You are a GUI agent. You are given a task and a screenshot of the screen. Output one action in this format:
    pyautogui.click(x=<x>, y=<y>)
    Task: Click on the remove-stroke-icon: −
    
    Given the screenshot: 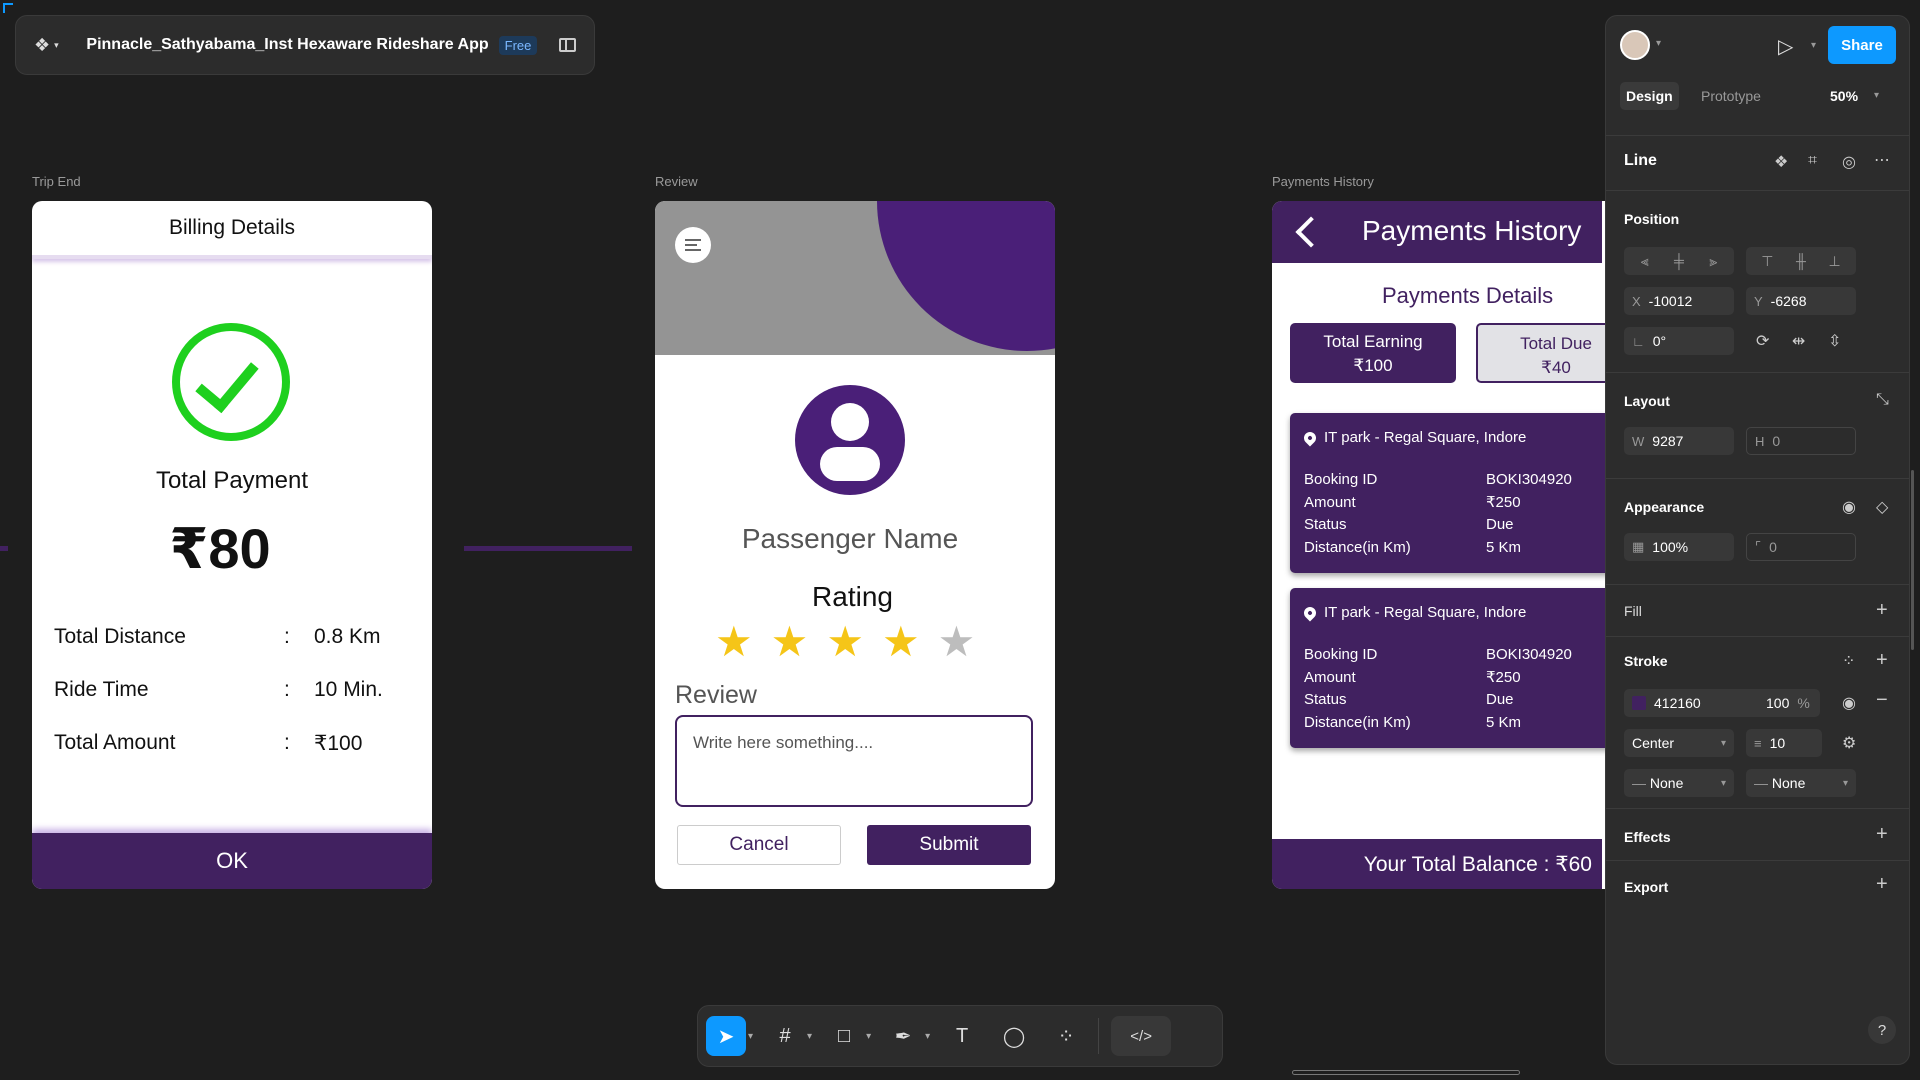 What is the action you would take?
    pyautogui.click(x=1882, y=700)
    